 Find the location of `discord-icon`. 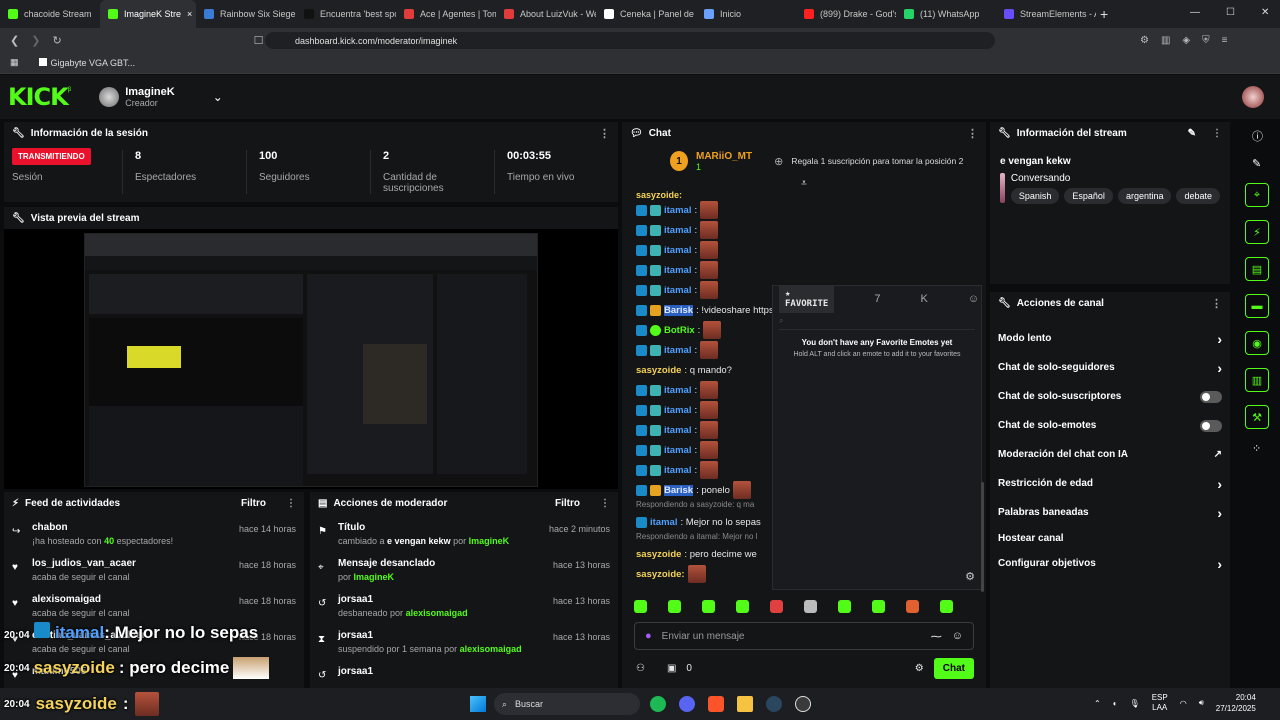

discord-icon is located at coordinates (687, 704).